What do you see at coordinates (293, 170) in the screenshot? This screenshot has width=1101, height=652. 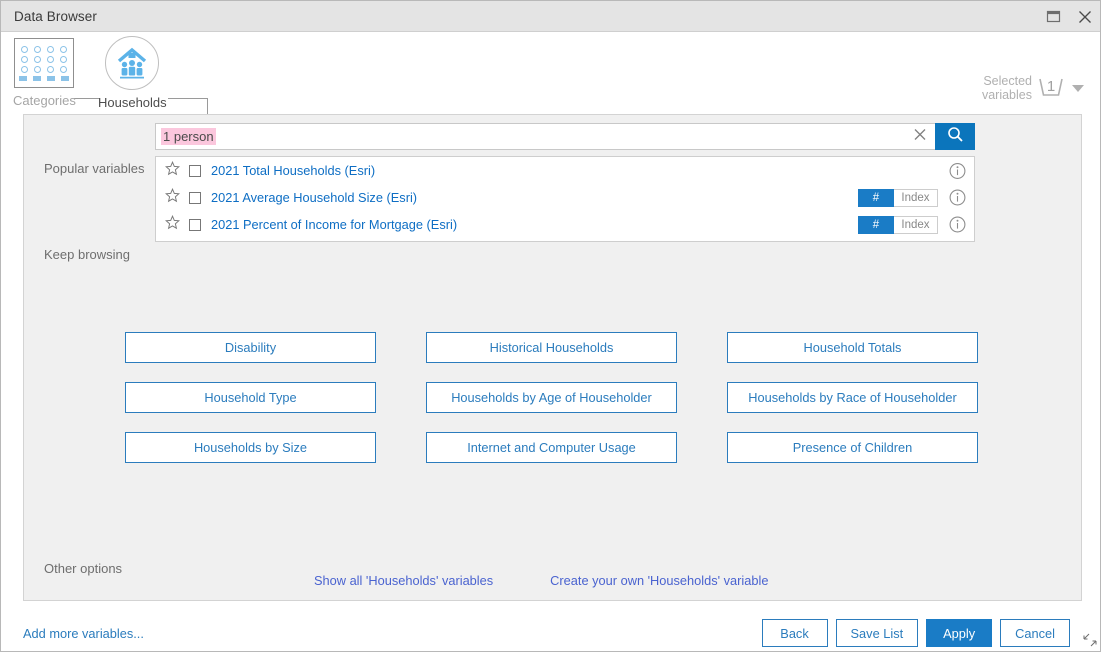 I see `variable-name: 2021 Total Households (Esri)` at bounding box center [293, 170].